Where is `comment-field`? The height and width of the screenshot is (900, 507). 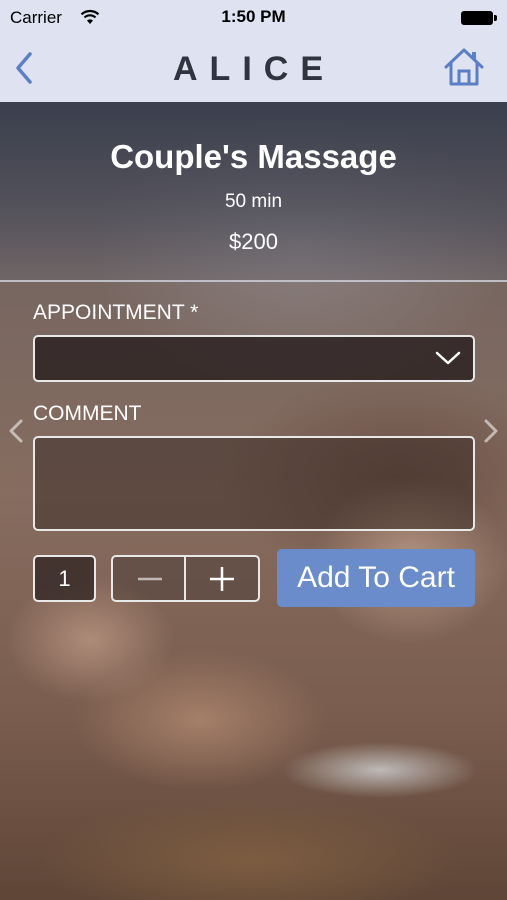 comment-field is located at coordinates (254, 483).